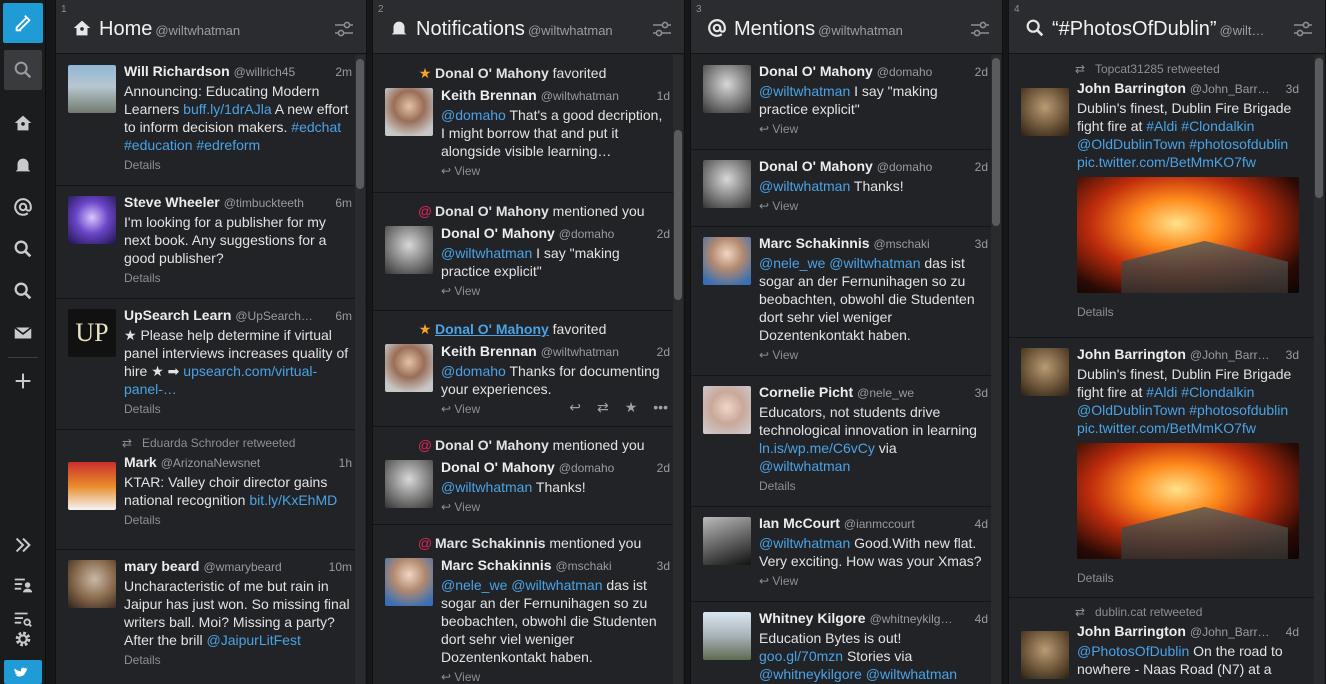 Image resolution: width=1326 pixels, height=684 pixels. I want to click on tweet-link: bit.ly/KxEhMD, so click(293, 500).